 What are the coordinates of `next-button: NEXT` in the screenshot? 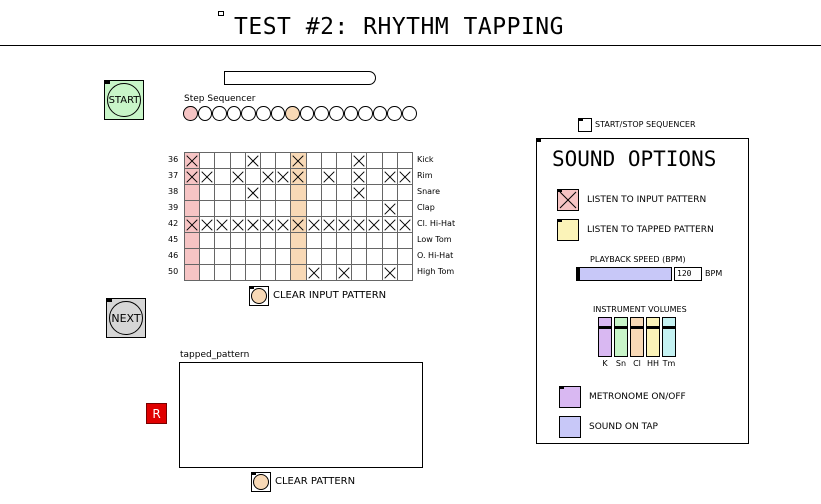 It's located at (126, 318).